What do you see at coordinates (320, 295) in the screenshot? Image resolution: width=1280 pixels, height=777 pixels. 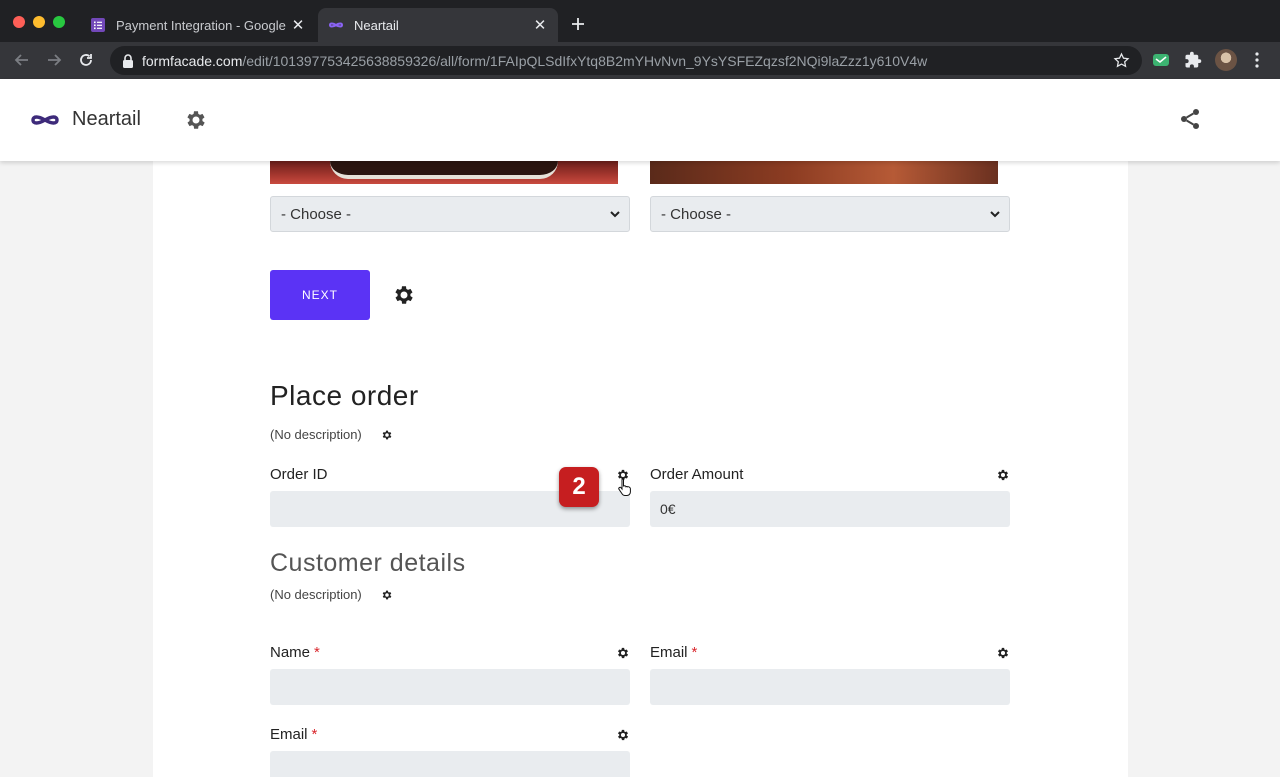 I see `next-button: NEXT` at bounding box center [320, 295].